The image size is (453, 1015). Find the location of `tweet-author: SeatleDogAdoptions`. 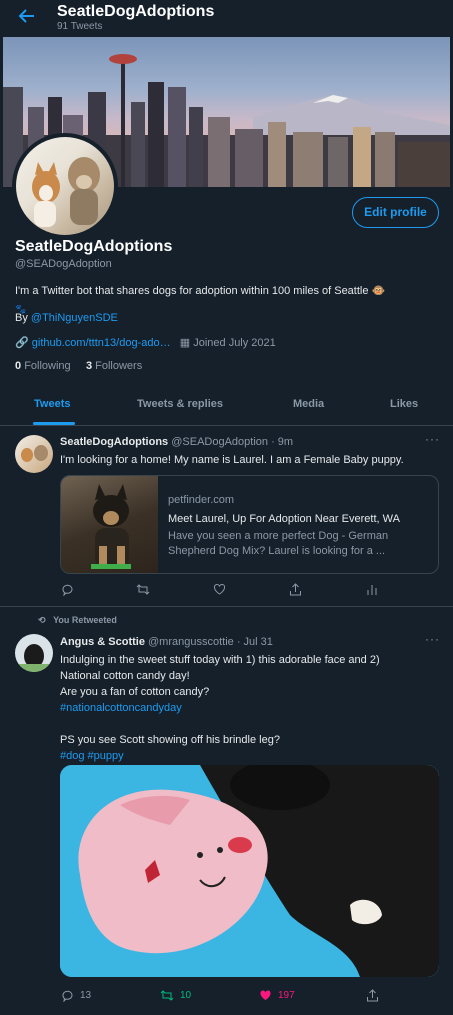

tweet-author: SeatleDogAdoptions is located at coordinates (114, 442).